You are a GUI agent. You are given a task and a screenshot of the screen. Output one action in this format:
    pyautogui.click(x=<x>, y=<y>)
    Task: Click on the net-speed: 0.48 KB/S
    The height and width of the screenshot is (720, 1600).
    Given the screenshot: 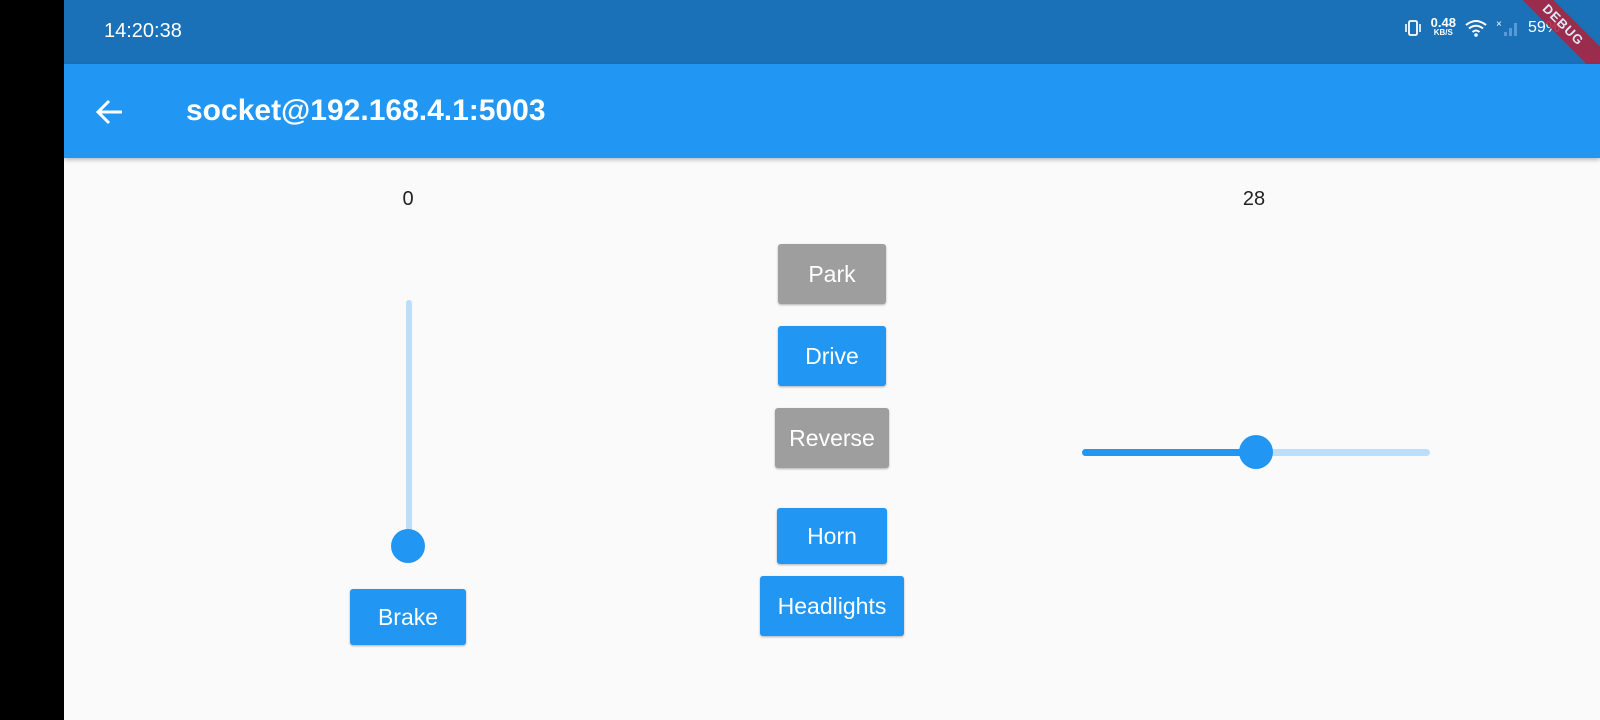 What is the action you would take?
    pyautogui.click(x=1443, y=26)
    